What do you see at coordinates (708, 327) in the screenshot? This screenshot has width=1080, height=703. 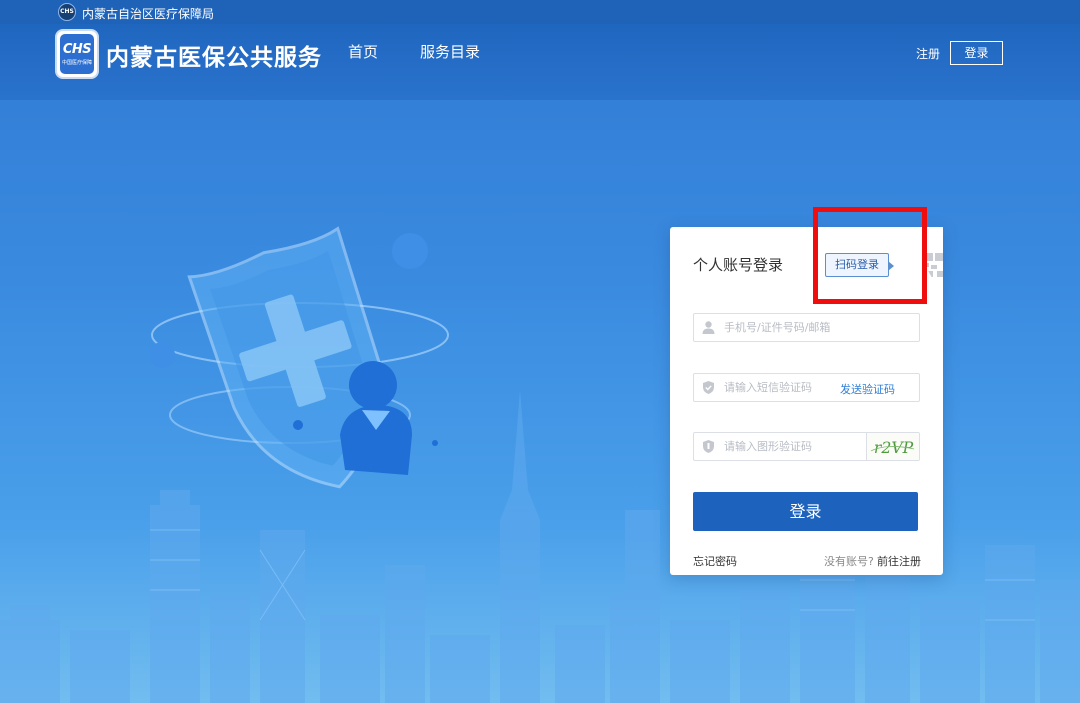 I see `user-icon` at bounding box center [708, 327].